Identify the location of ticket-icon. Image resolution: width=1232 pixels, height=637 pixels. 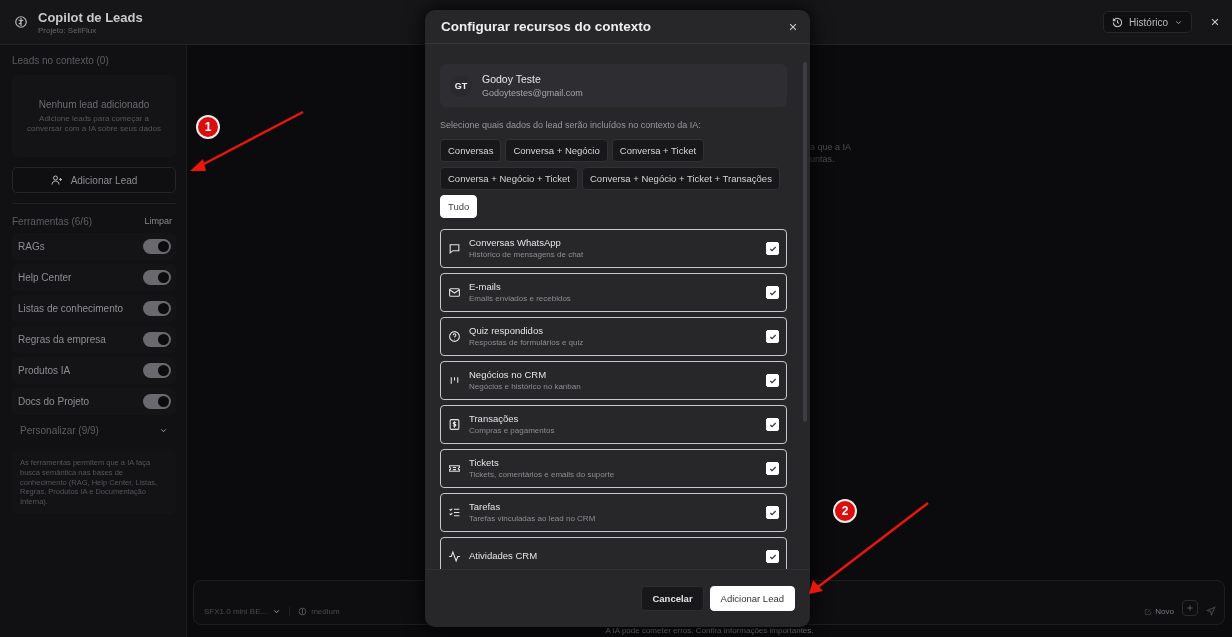
(454, 468).